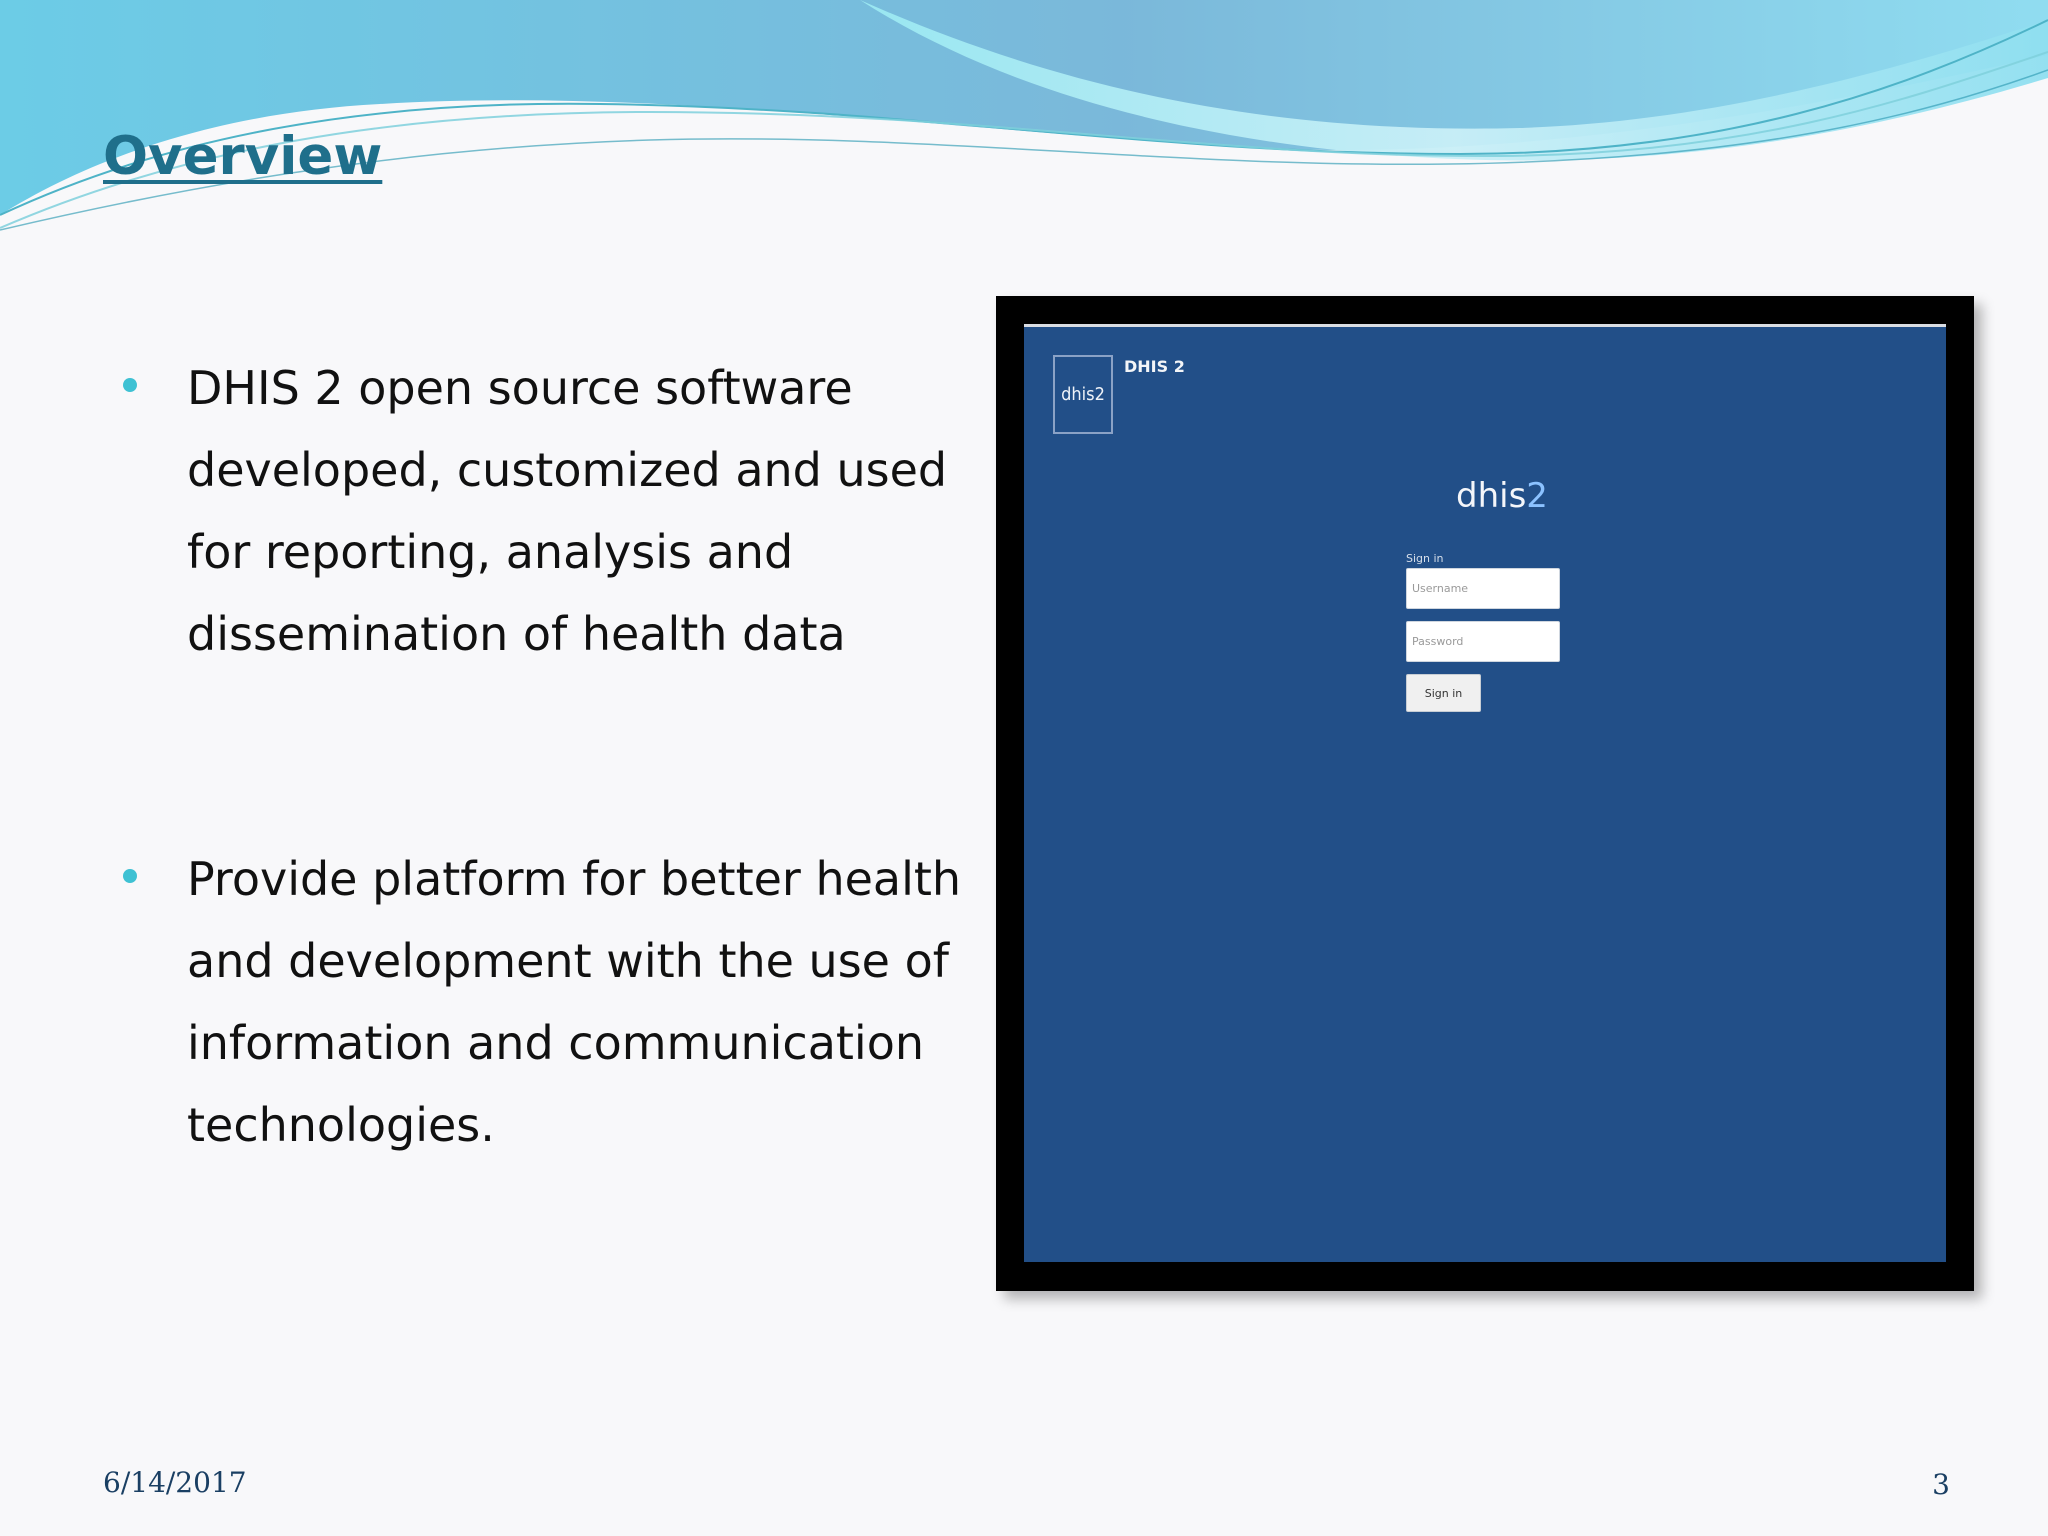 This screenshot has width=2048, height=1536. Describe the element at coordinates (243, 156) in the screenshot. I see `slide-title: Overview` at that location.